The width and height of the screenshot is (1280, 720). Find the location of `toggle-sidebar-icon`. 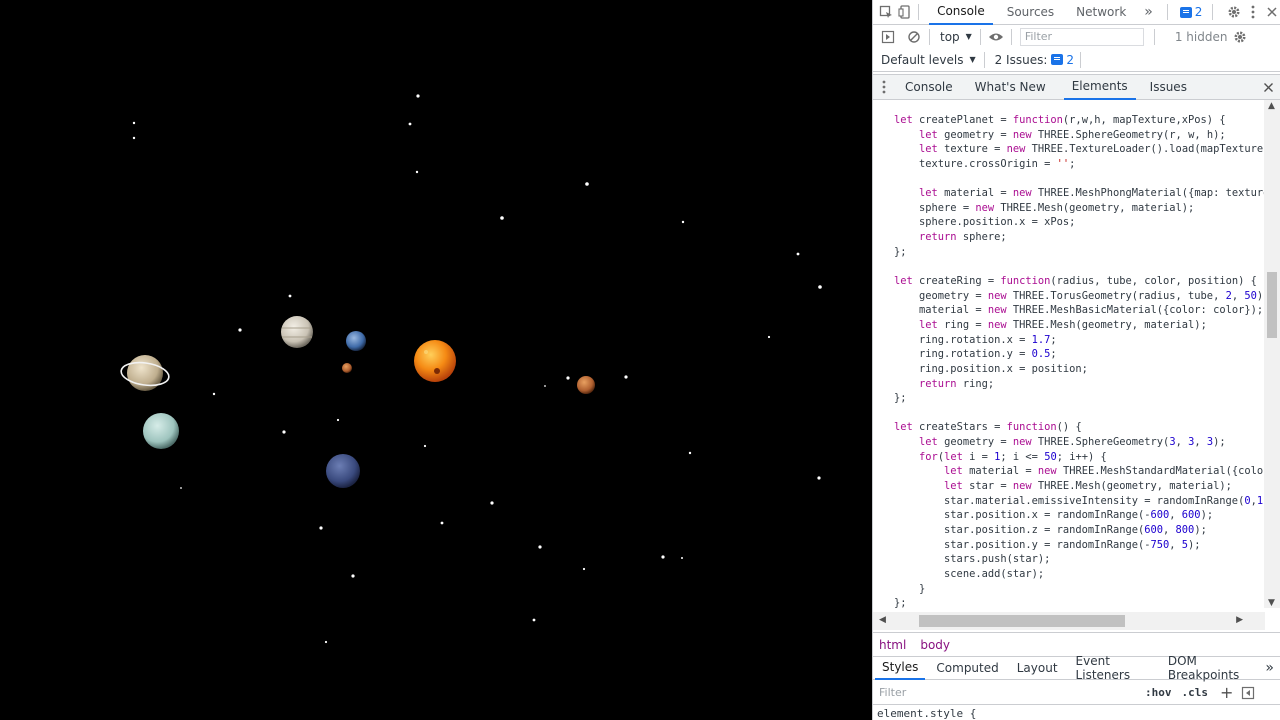

toggle-sidebar-icon is located at coordinates (1248, 693).